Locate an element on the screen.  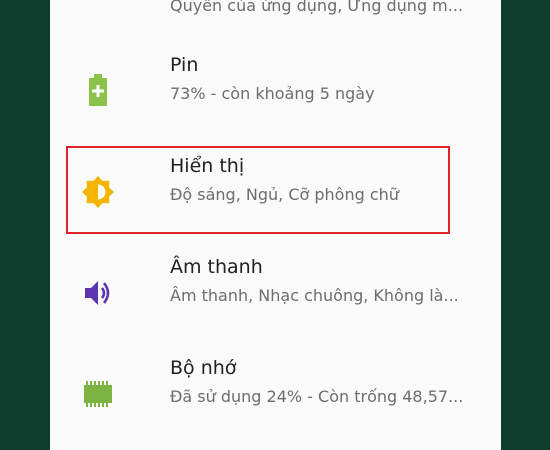
volume-icon is located at coordinates (98, 293).